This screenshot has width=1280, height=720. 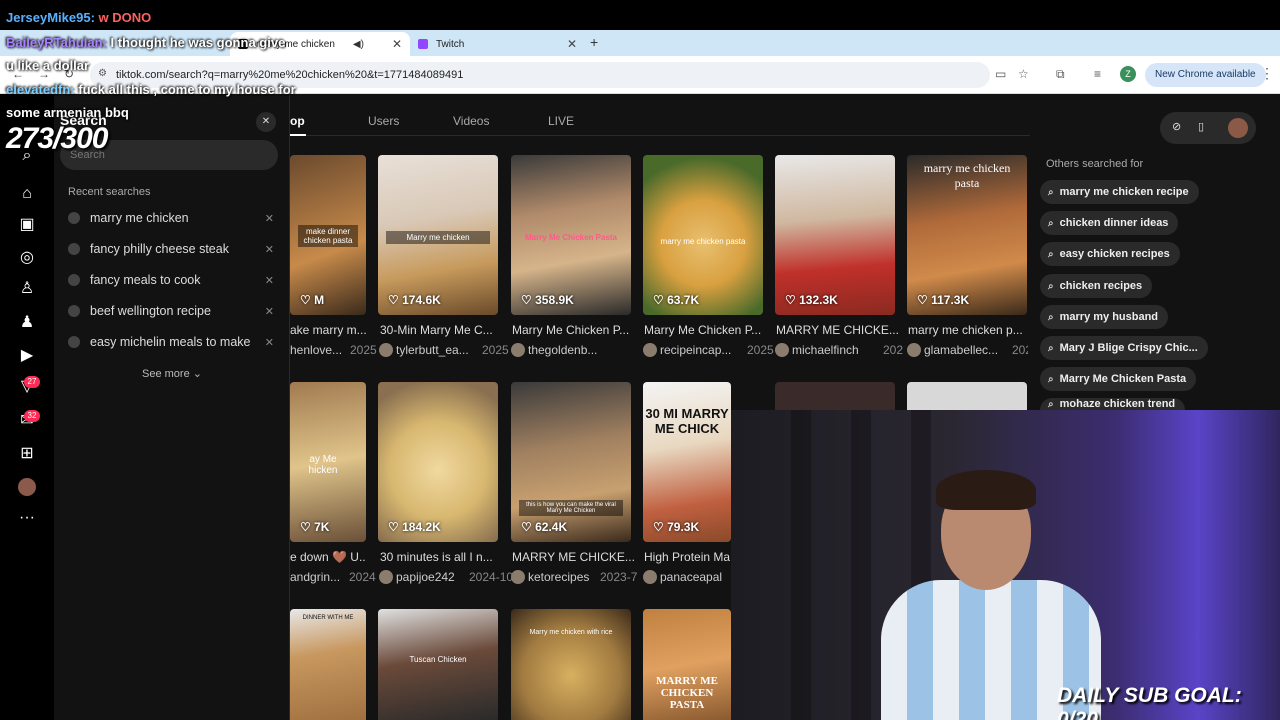 What do you see at coordinates (172, 373) in the screenshot?
I see `see-more-link: See more ⌄` at bounding box center [172, 373].